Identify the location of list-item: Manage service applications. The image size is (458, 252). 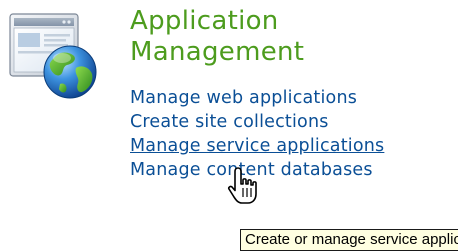
(270, 146).